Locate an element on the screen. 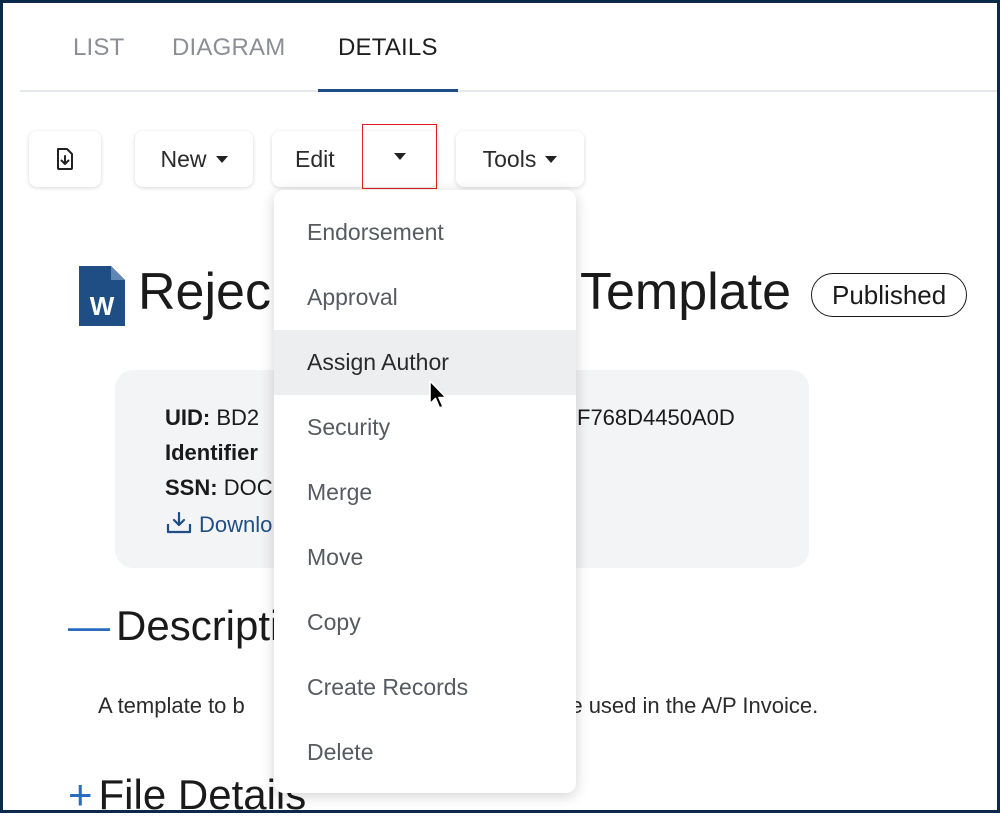 The image size is (1000, 819). identifier-row: Identifier is located at coordinates (211, 453).